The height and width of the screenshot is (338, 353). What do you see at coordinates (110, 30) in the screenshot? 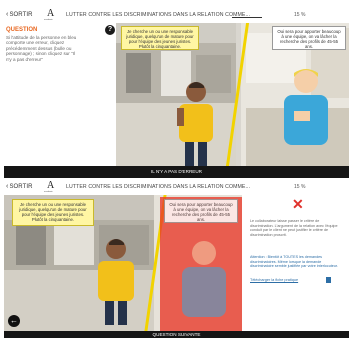
I see `help-icon: ?` at bounding box center [110, 30].